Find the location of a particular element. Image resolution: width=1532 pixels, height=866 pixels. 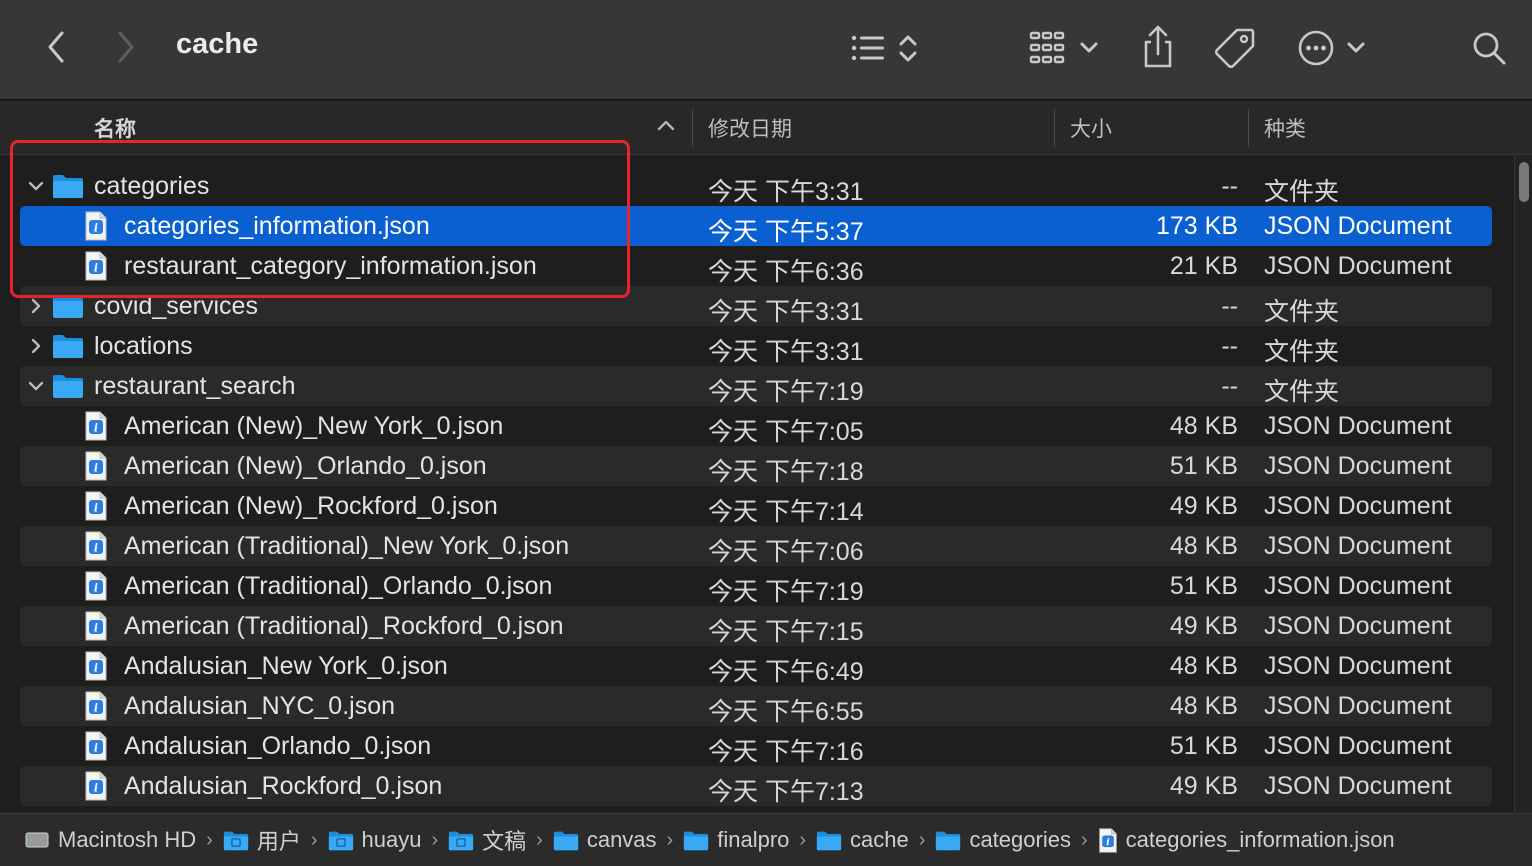

more-actions-button is located at coordinates (1332, 48).